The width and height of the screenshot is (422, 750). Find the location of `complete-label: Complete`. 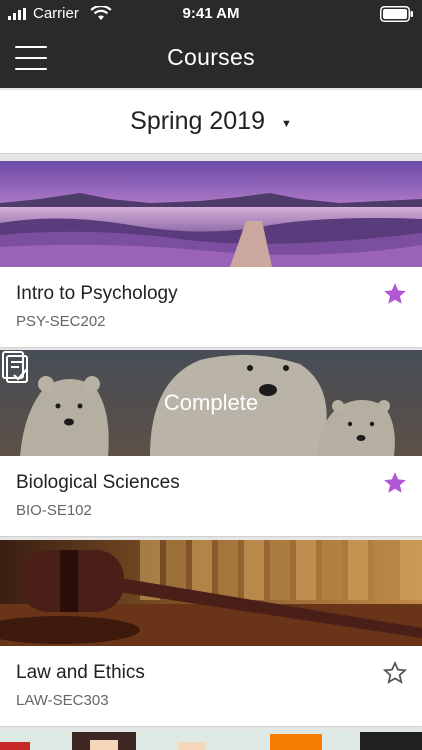

complete-label: Complete is located at coordinates (211, 402).